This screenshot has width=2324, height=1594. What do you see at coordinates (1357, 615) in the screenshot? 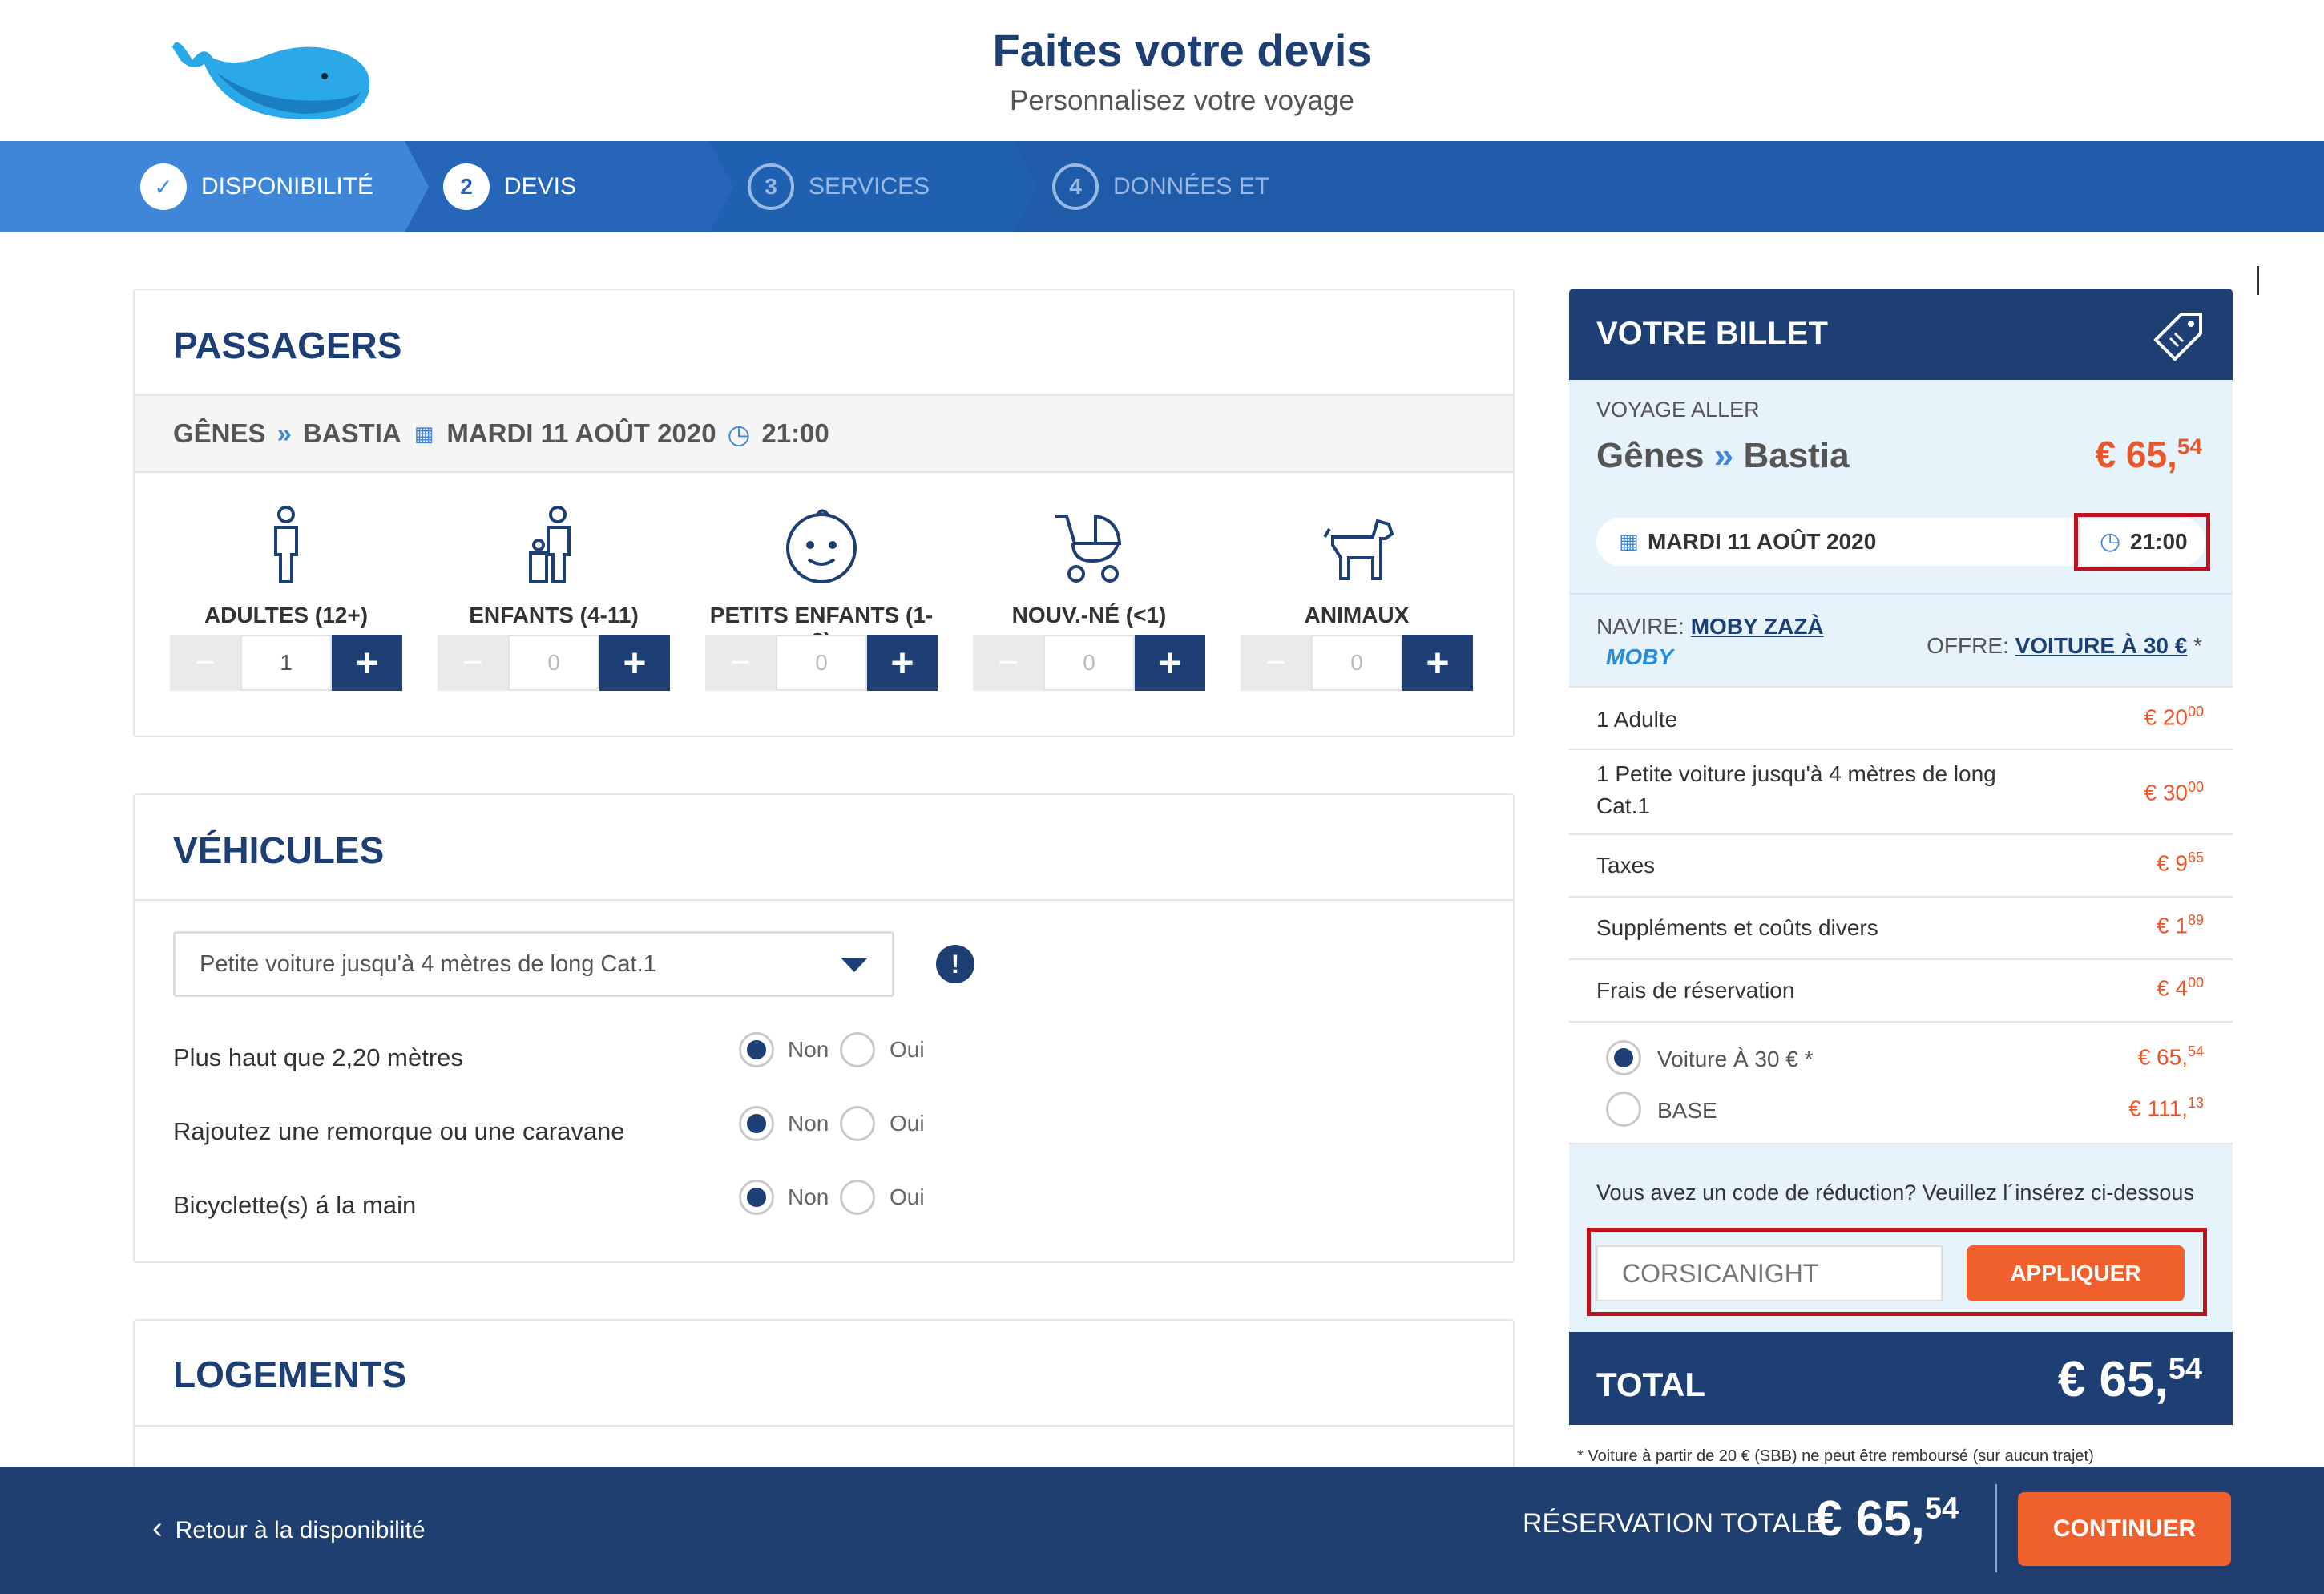
I see `pax-label: ANIMAUX` at bounding box center [1357, 615].